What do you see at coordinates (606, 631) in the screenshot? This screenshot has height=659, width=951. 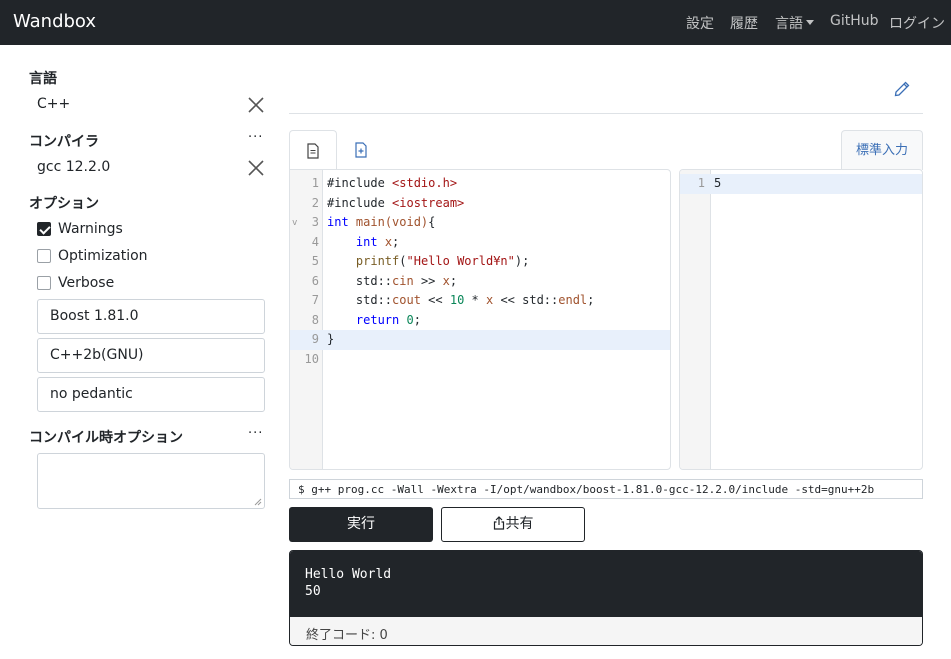 I see `exit-code-footer: 終了コード: 0` at bounding box center [606, 631].